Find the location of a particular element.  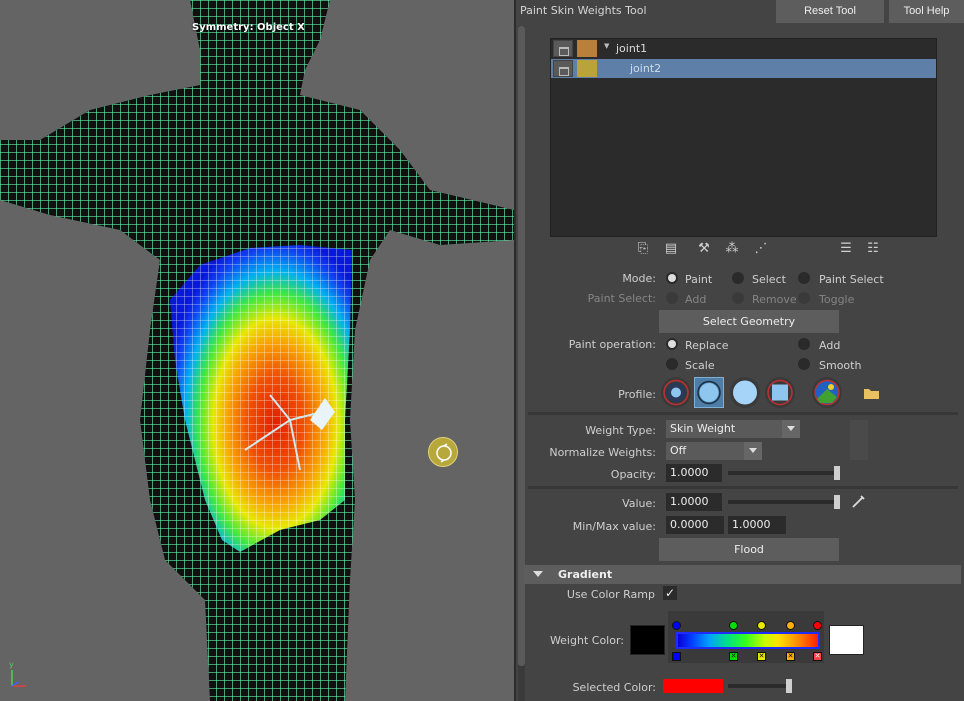

paint-op-replace-radio is located at coordinates (672, 344).